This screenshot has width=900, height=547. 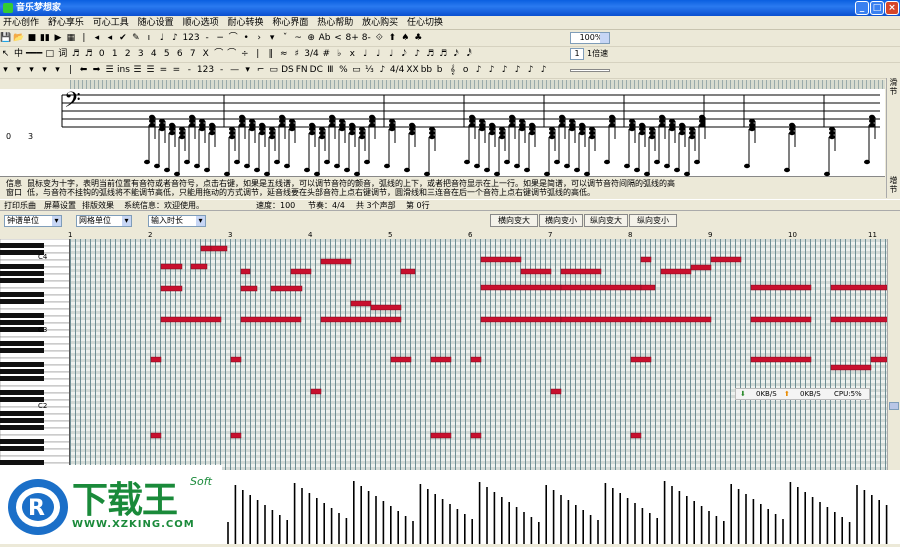 I want to click on toolbar-row2-button-28: ♩, so click(x=378, y=54).